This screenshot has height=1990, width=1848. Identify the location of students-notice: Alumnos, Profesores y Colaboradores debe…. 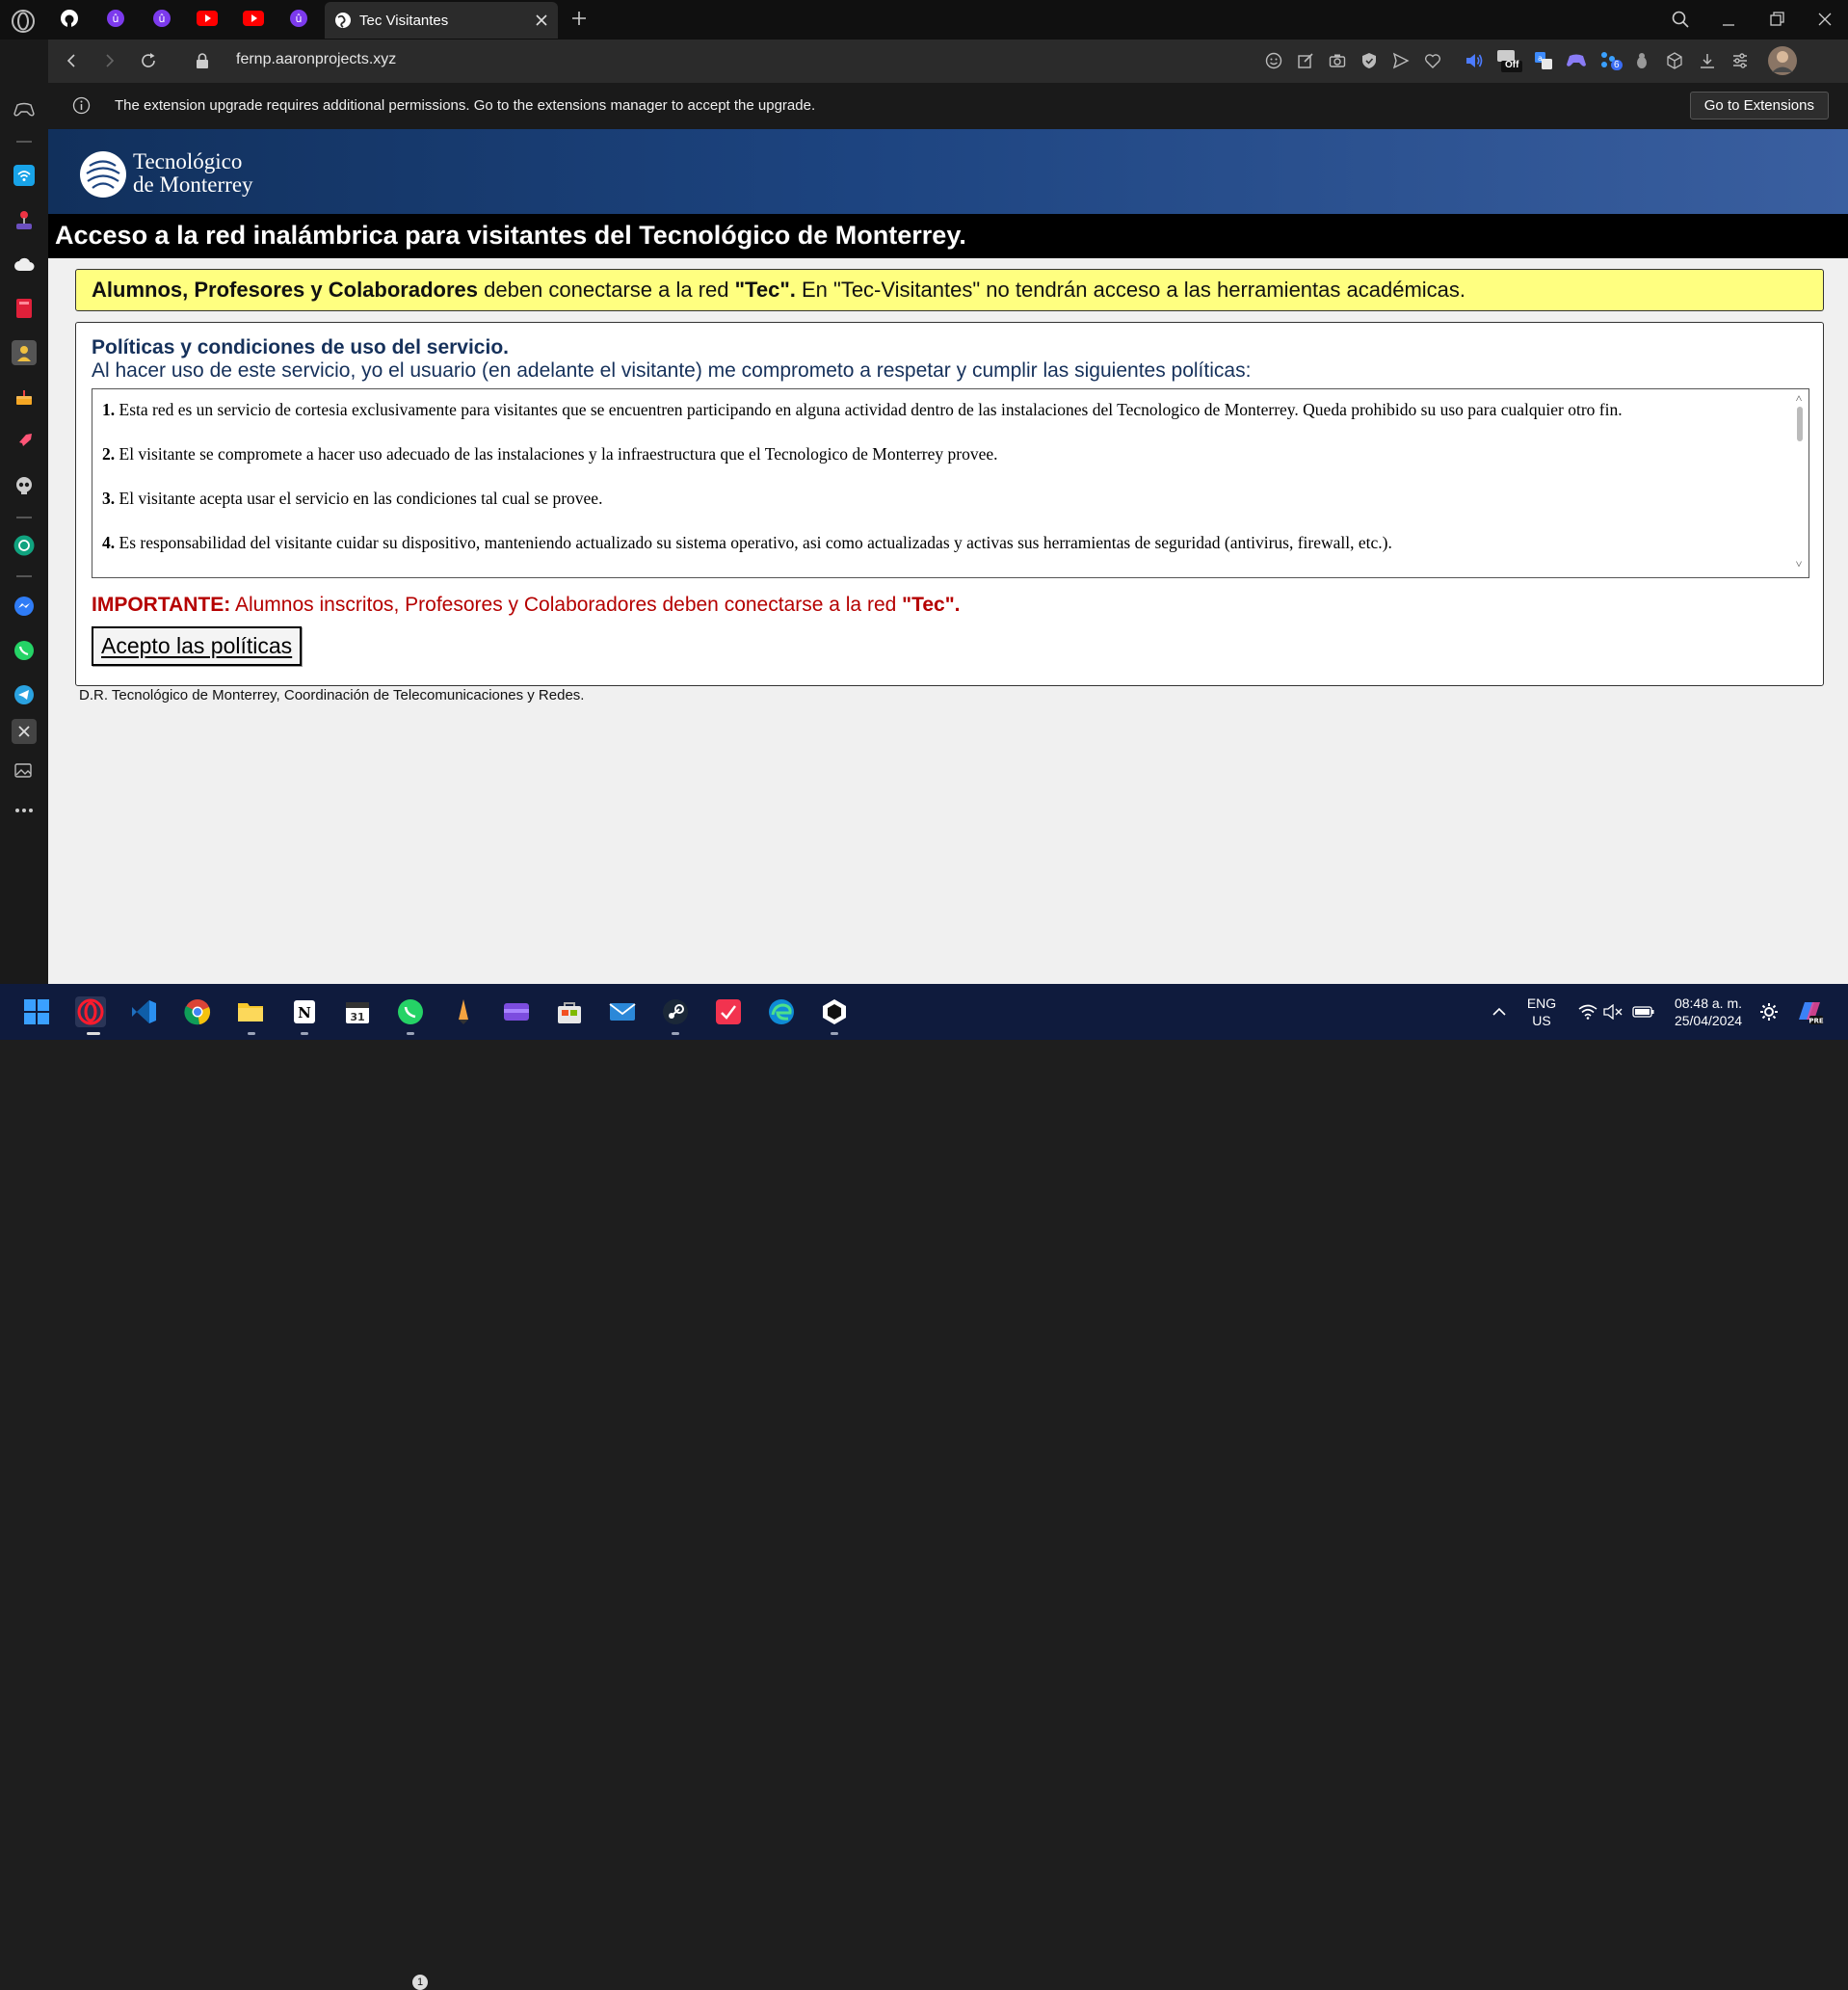
(949, 290).